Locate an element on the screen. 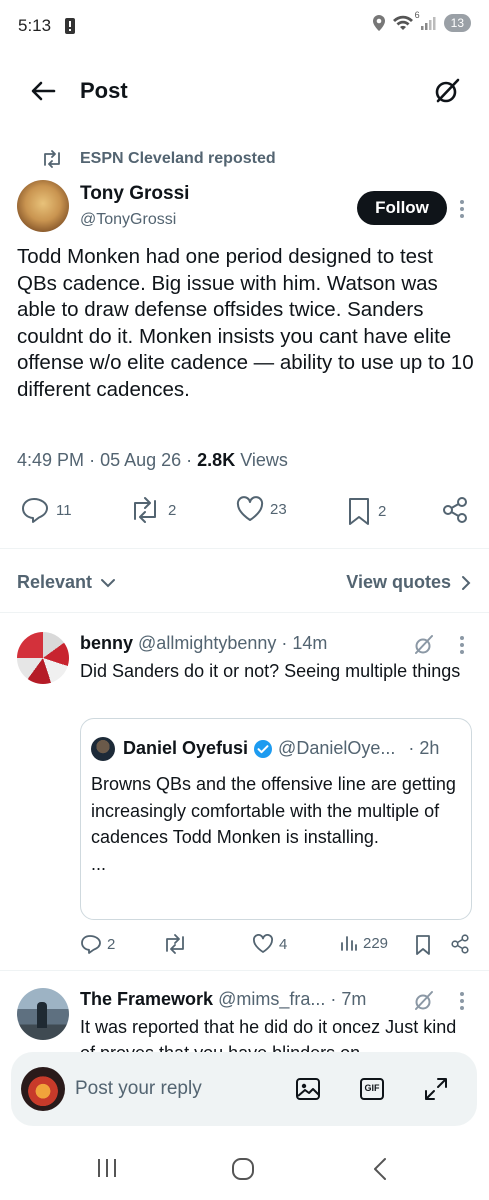 This screenshot has width=489, height=1200. views-count: 2.8K is located at coordinates (216, 460).